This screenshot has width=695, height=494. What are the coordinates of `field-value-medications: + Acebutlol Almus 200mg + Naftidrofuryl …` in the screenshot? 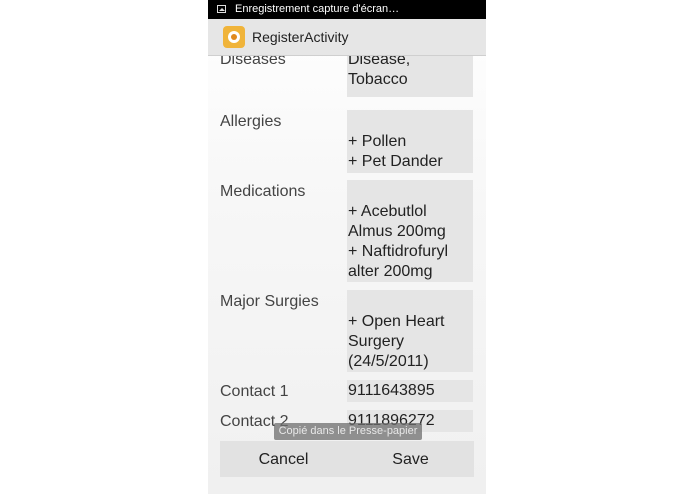 It's located at (410, 231).